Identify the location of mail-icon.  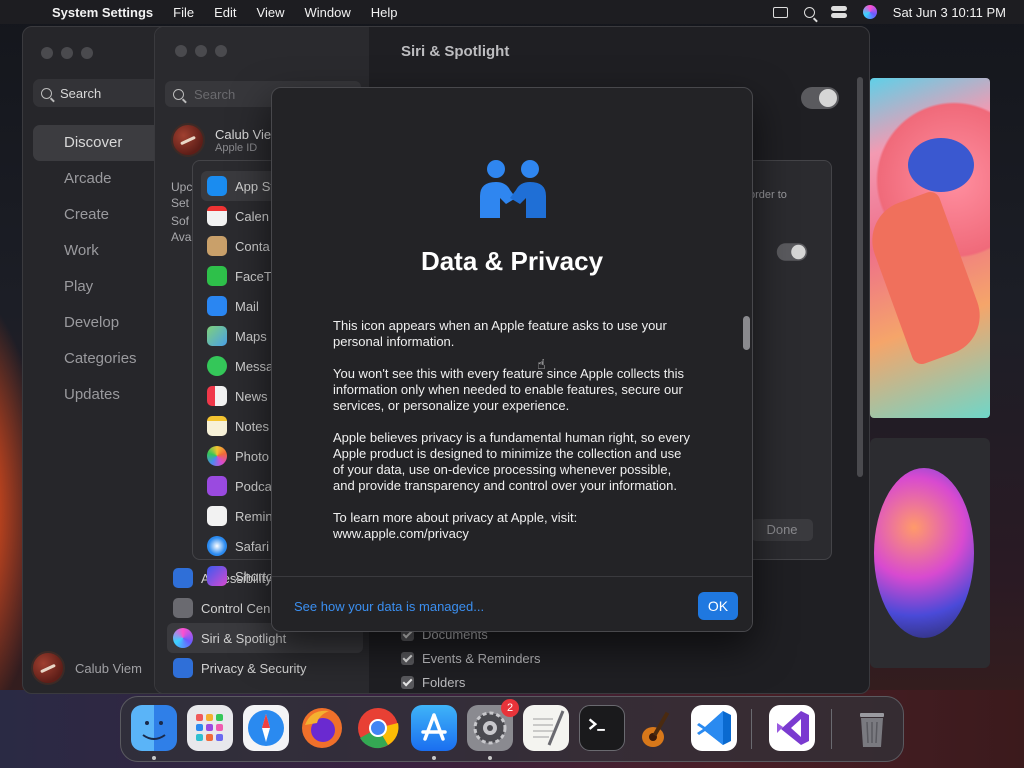
(217, 306).